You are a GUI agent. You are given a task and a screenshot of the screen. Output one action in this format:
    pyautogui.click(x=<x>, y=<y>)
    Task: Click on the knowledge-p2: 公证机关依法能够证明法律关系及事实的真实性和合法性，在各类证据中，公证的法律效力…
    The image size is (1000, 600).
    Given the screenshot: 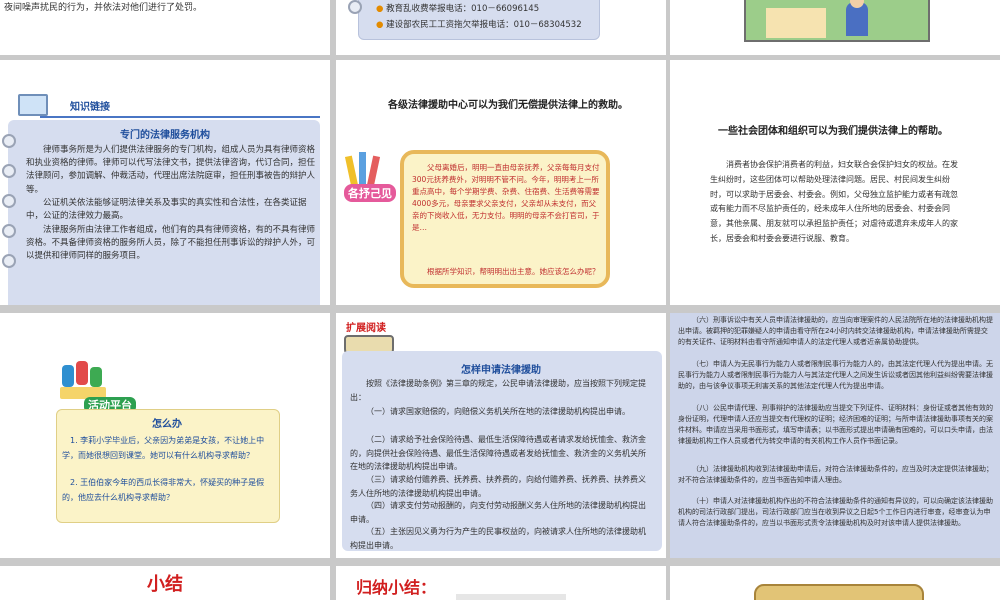 What is the action you would take?
    pyautogui.click(x=166, y=210)
    